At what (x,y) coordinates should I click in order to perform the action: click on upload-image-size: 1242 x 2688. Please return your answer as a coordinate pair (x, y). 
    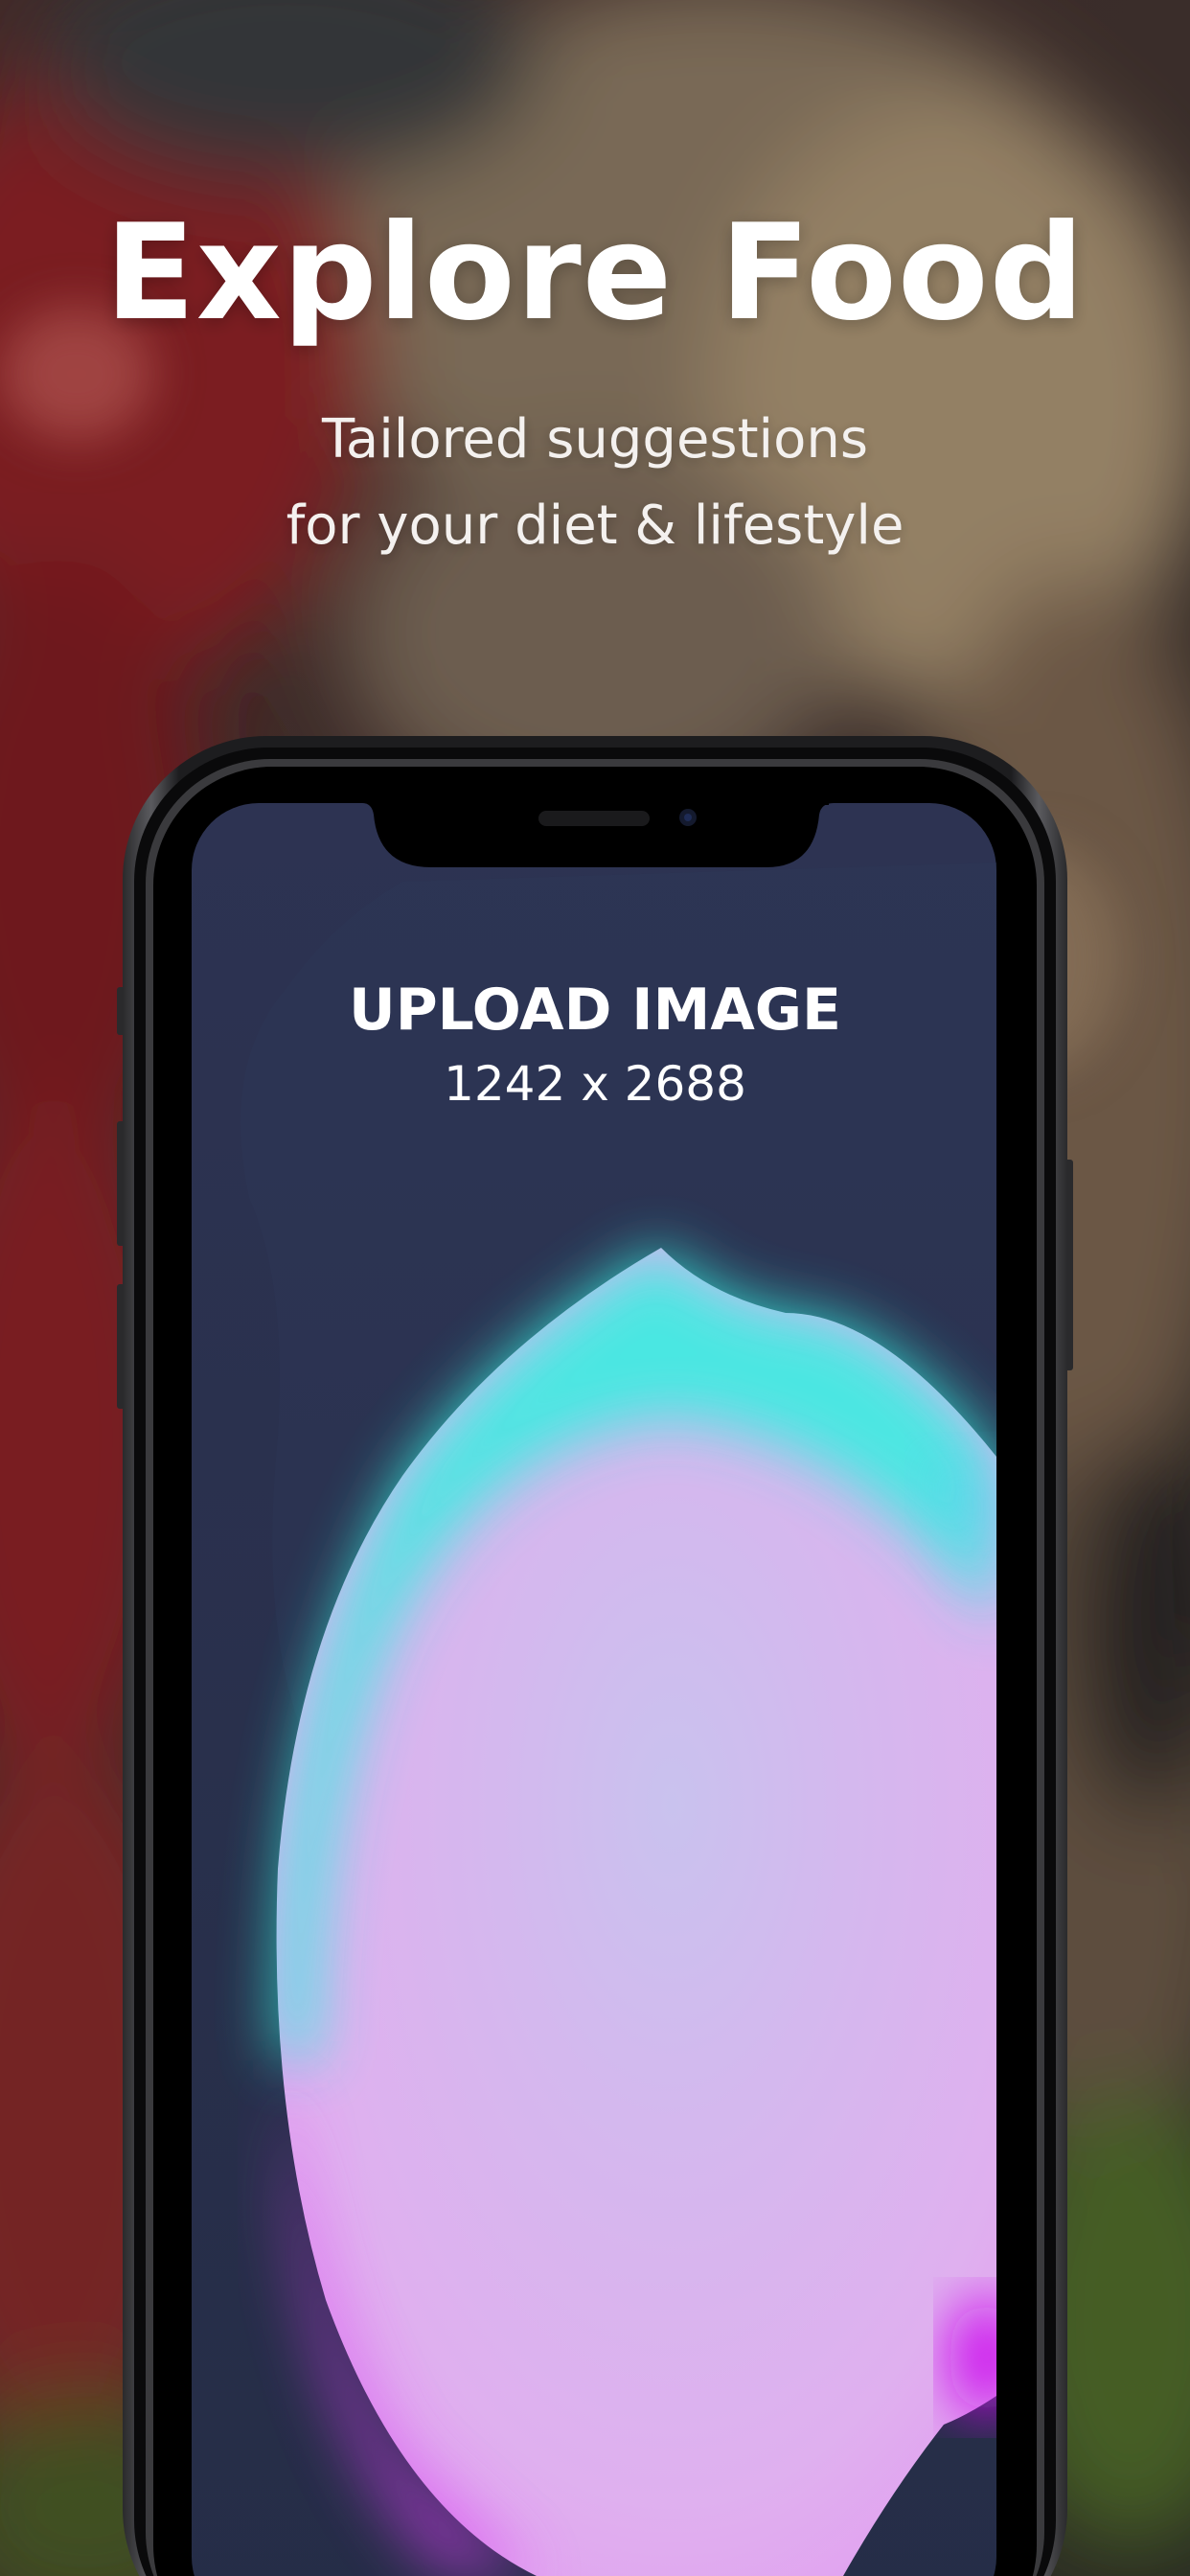
    Looking at the image, I should click on (595, 1084).